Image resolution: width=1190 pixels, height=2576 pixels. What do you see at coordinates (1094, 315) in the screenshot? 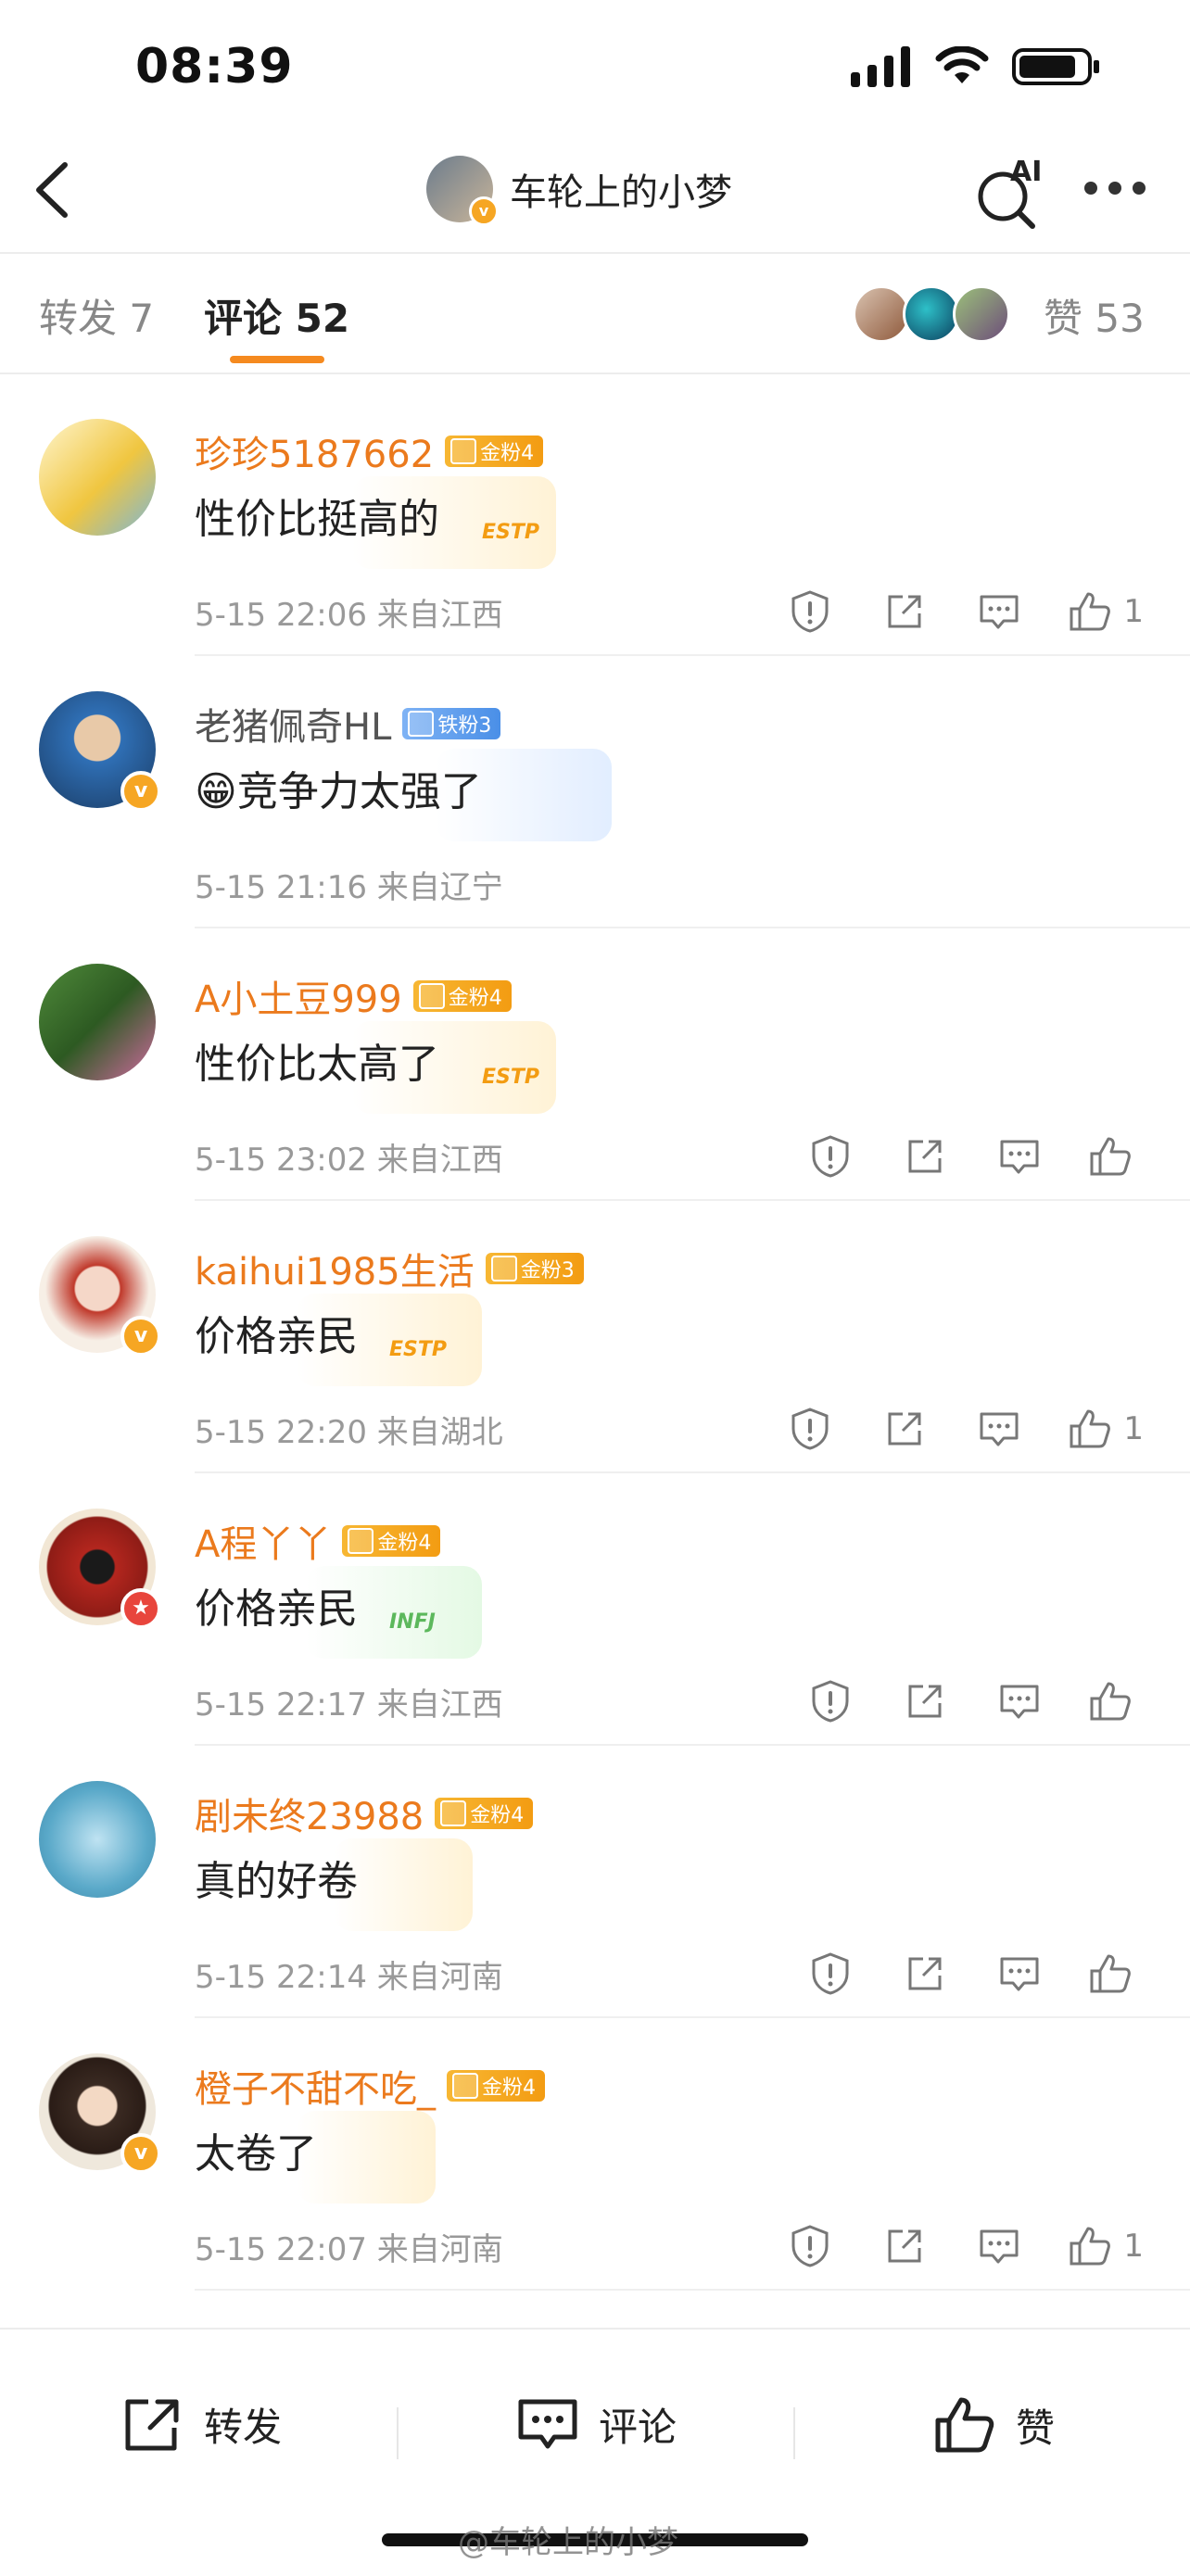
I see `likes-tab: 赞 53` at bounding box center [1094, 315].